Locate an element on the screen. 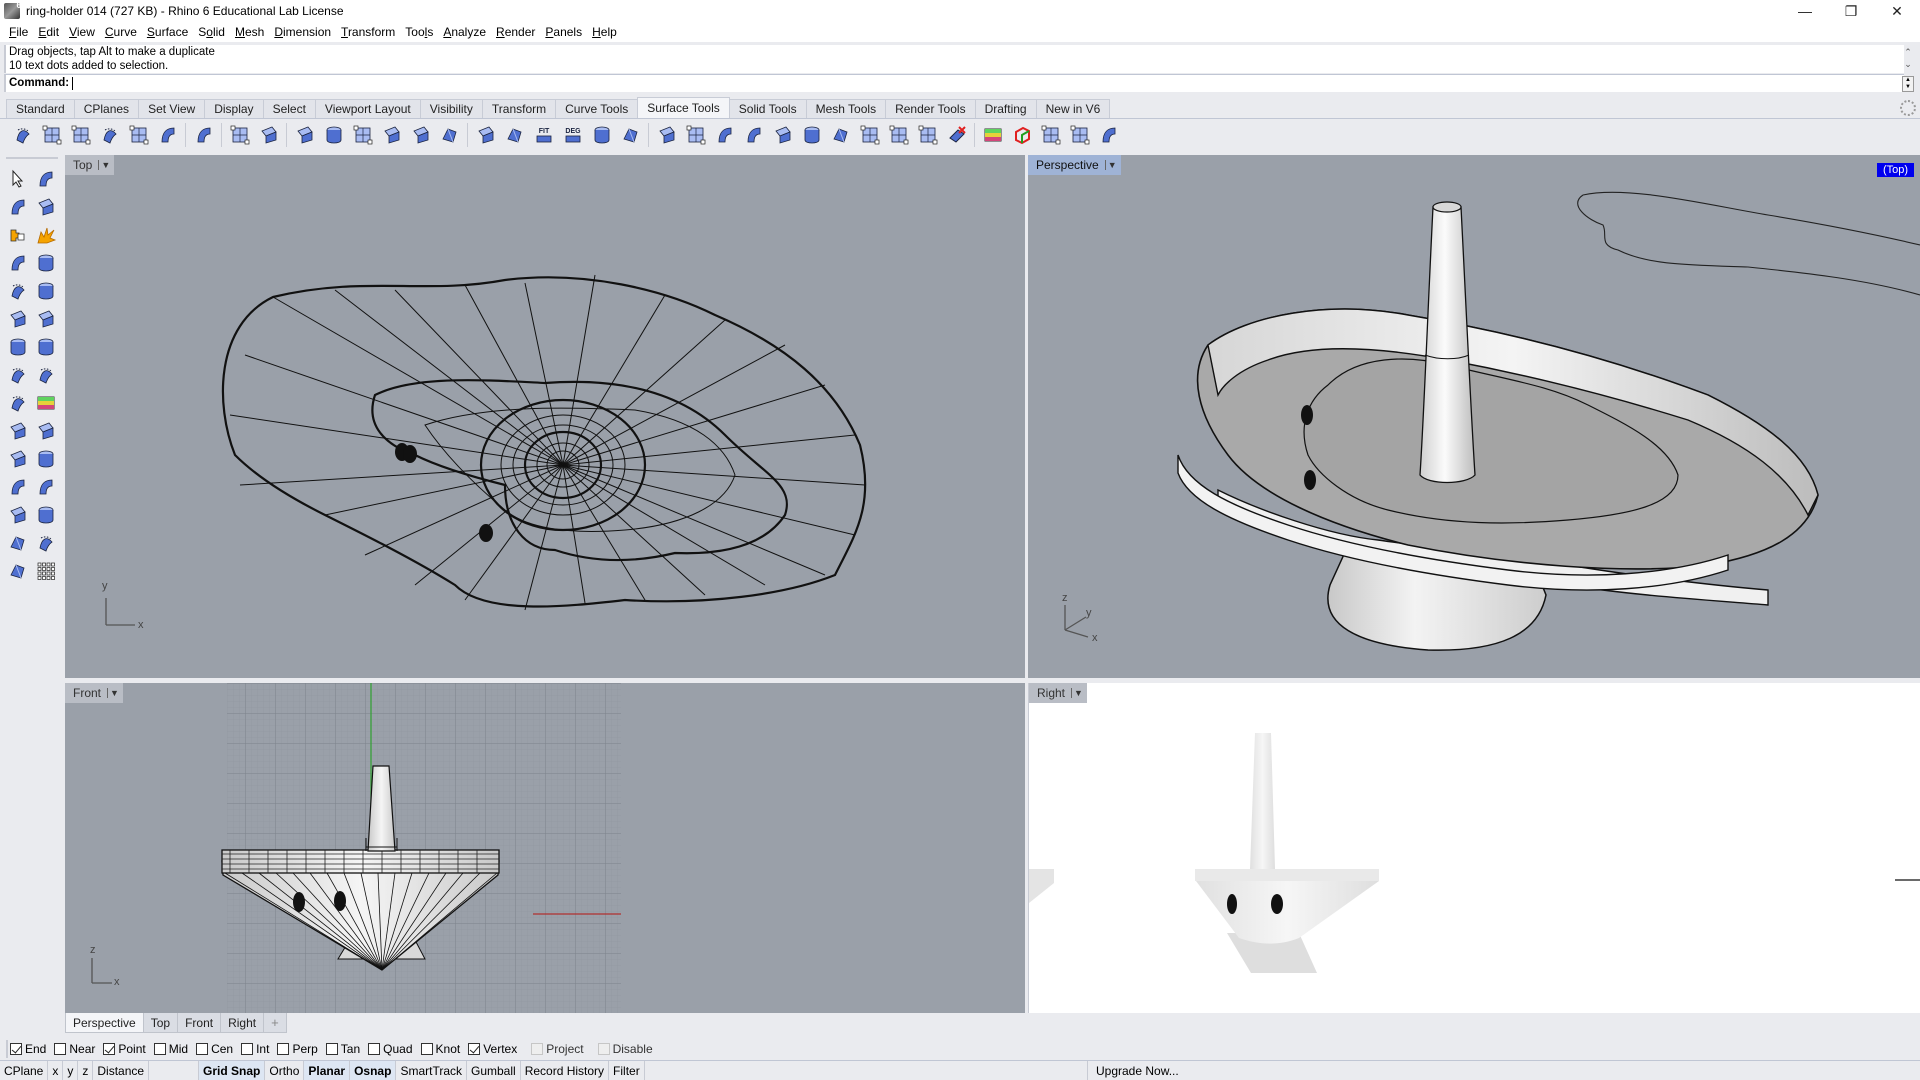 The image size is (1920, 1080). surface-from-edges-icon is located at coordinates (46, 263).